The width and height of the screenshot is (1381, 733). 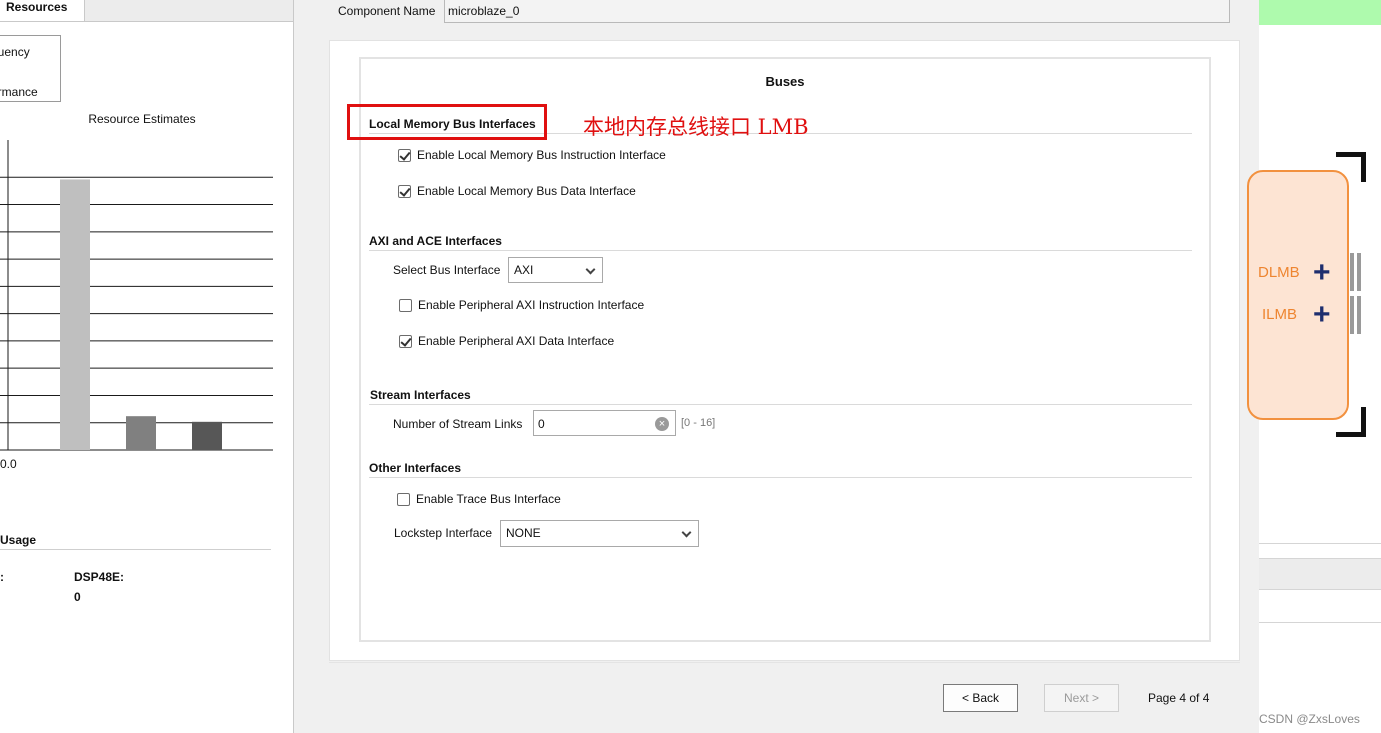 What do you see at coordinates (516, 341) in the screenshot?
I see `checkbox-label: Enable Peripheral AXI Data Interface` at bounding box center [516, 341].